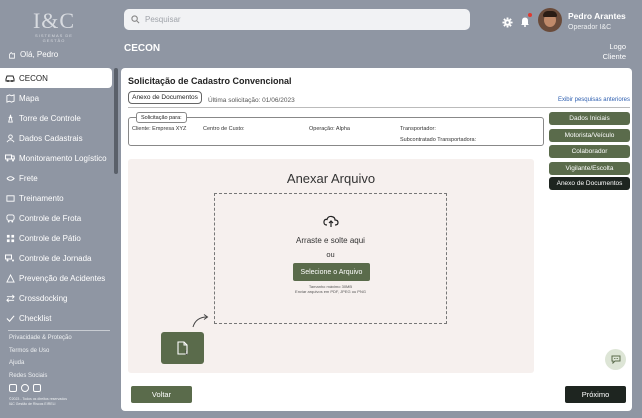  I want to click on tab-anexo-documentos: Anexo de Documentos, so click(165, 97).